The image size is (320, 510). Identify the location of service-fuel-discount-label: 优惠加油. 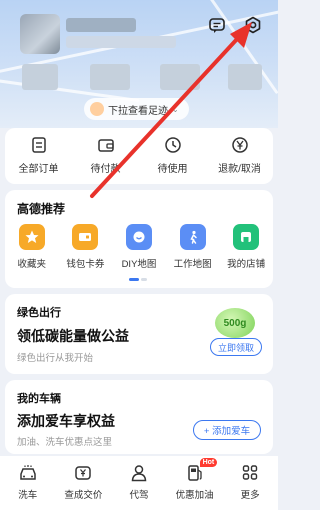
(194, 495).